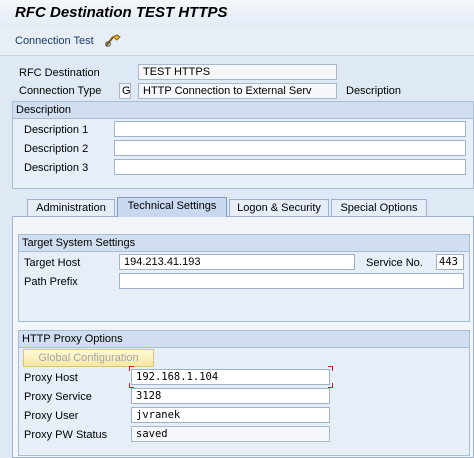  I want to click on rfc-destination-field: TEST HTTPS, so click(237, 72).